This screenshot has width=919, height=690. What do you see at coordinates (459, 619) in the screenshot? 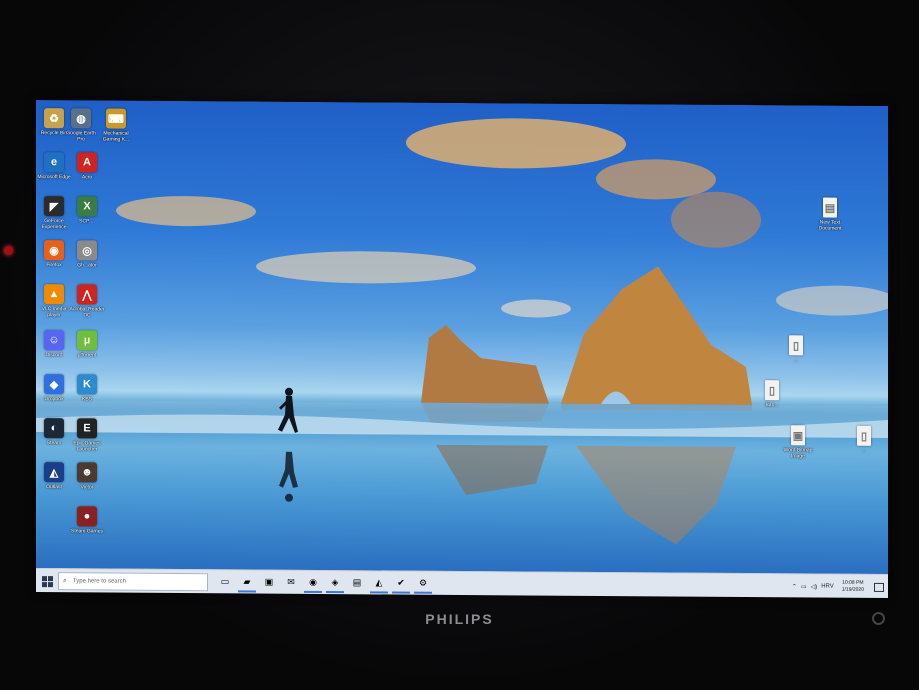
I see `monitor-brand-logo: PHILIPS` at bounding box center [459, 619].